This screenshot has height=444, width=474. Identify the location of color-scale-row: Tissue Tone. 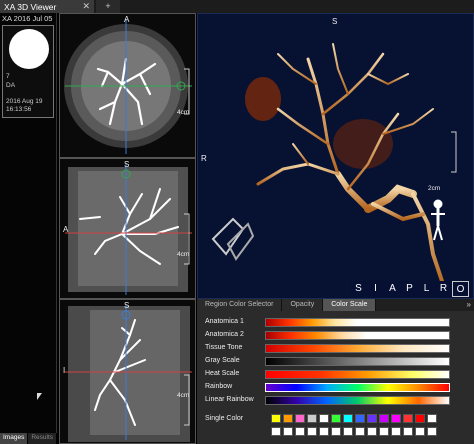
(336, 348).